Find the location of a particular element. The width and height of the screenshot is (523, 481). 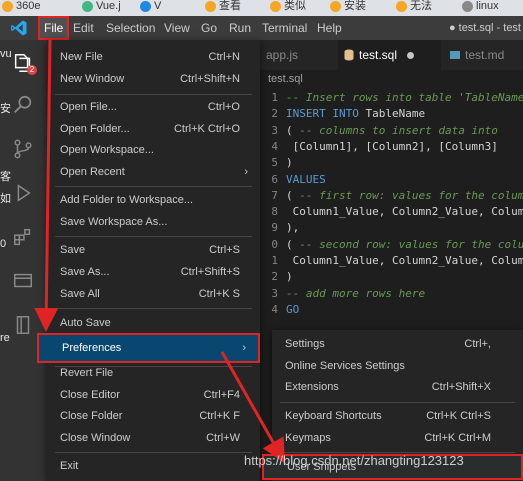

menu-save: Save Ctrl+S is located at coordinates (153, 250).